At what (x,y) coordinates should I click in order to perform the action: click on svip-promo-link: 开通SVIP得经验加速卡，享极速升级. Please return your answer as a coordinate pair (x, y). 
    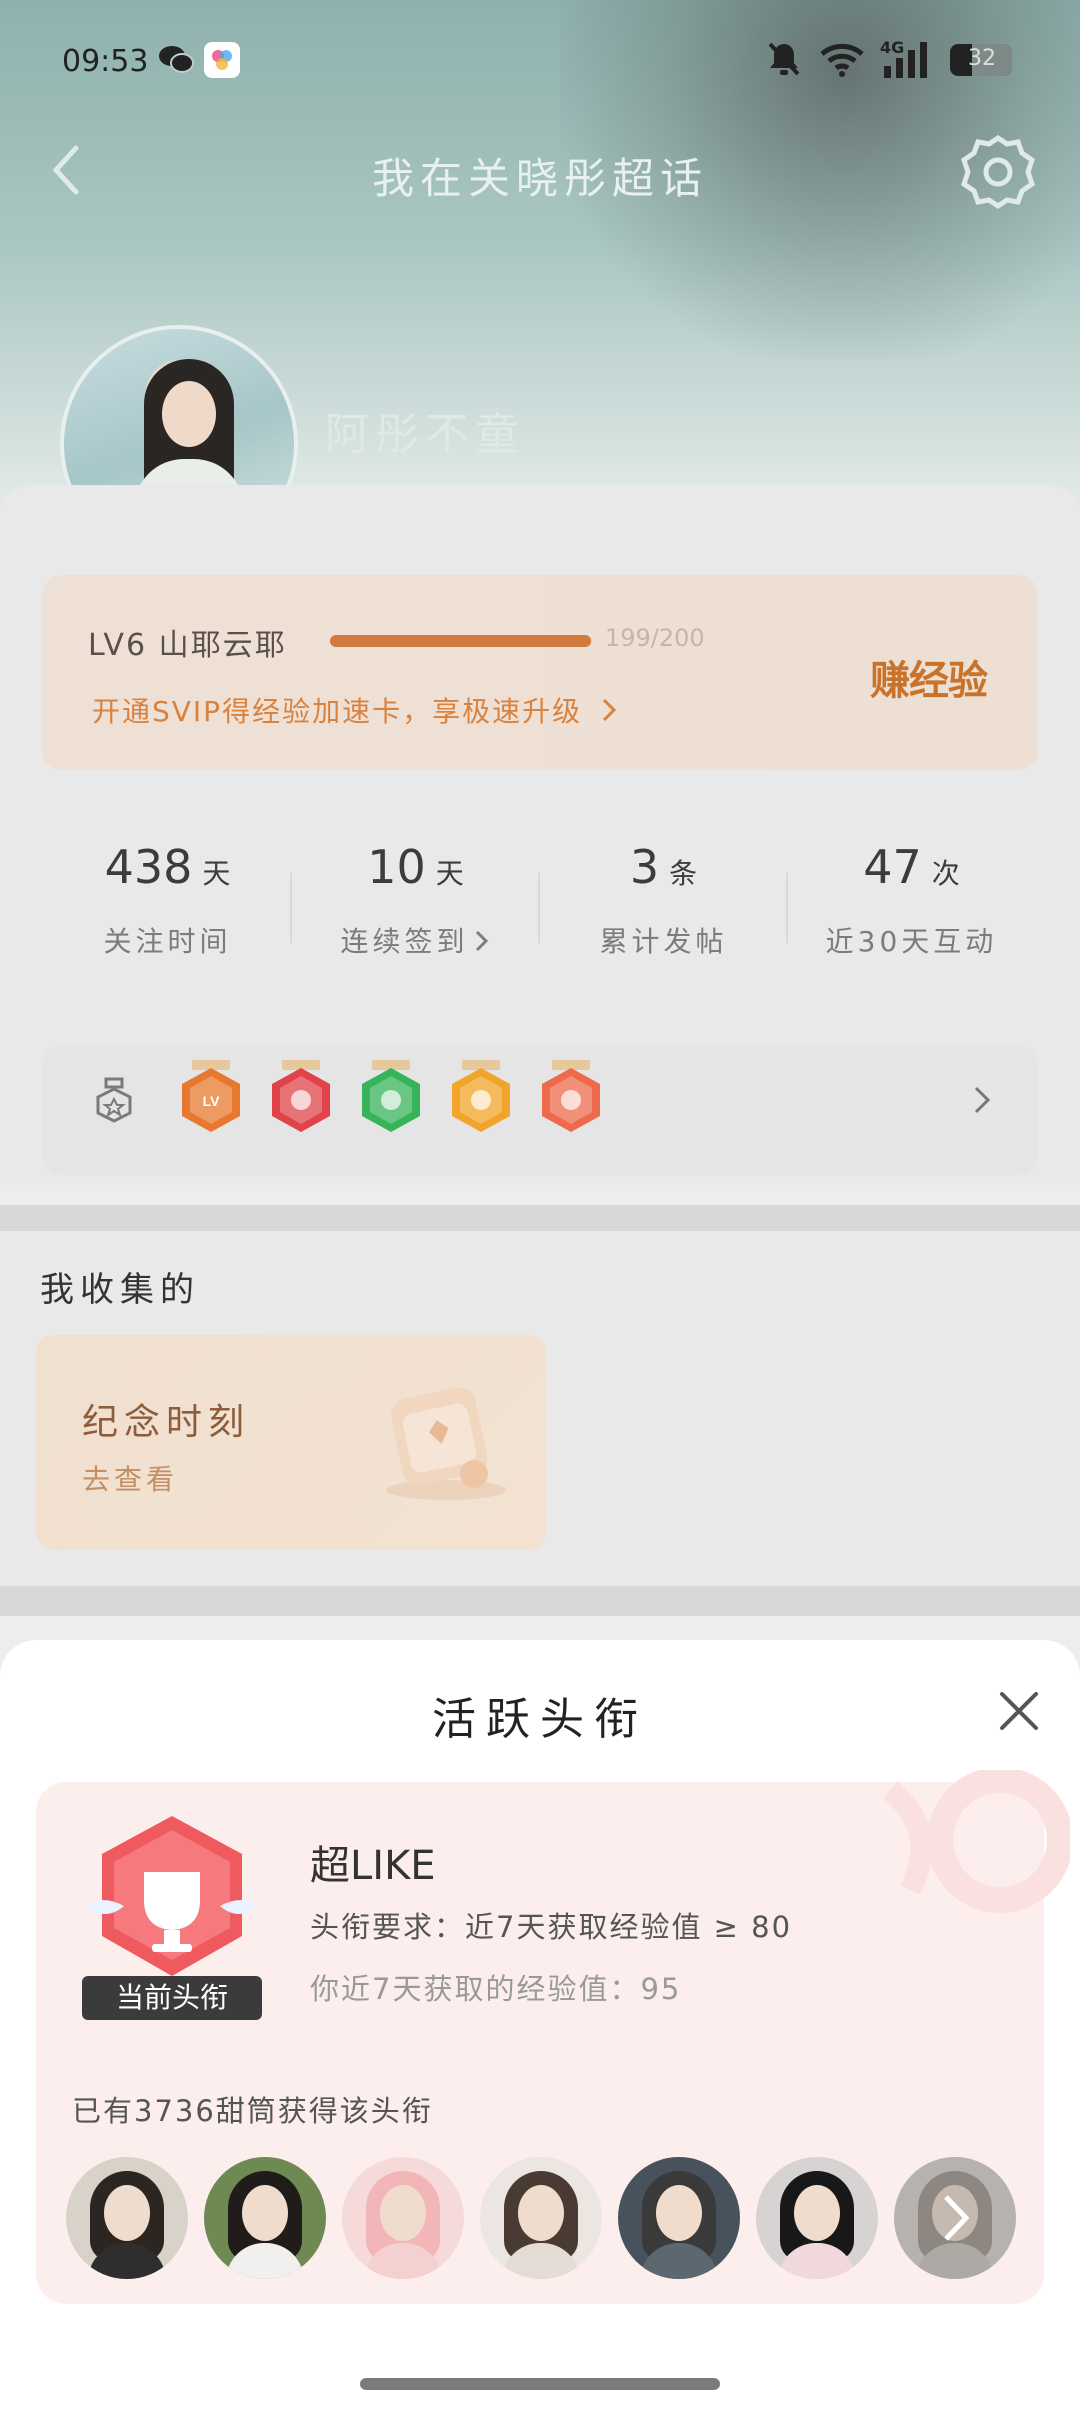
    Looking at the image, I should click on (355, 710).